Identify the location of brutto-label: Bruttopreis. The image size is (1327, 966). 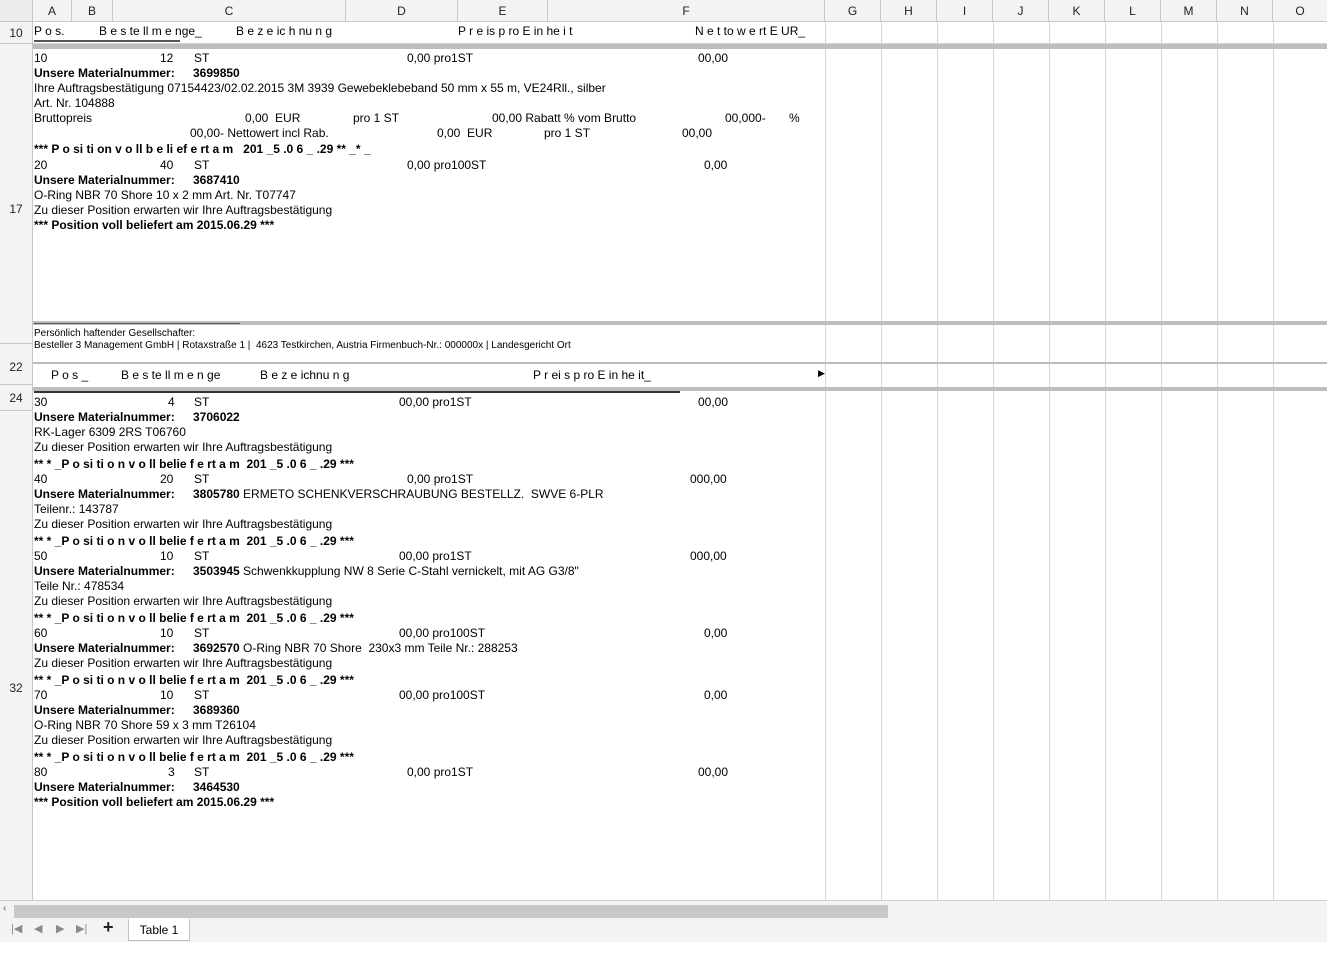
(63, 118).